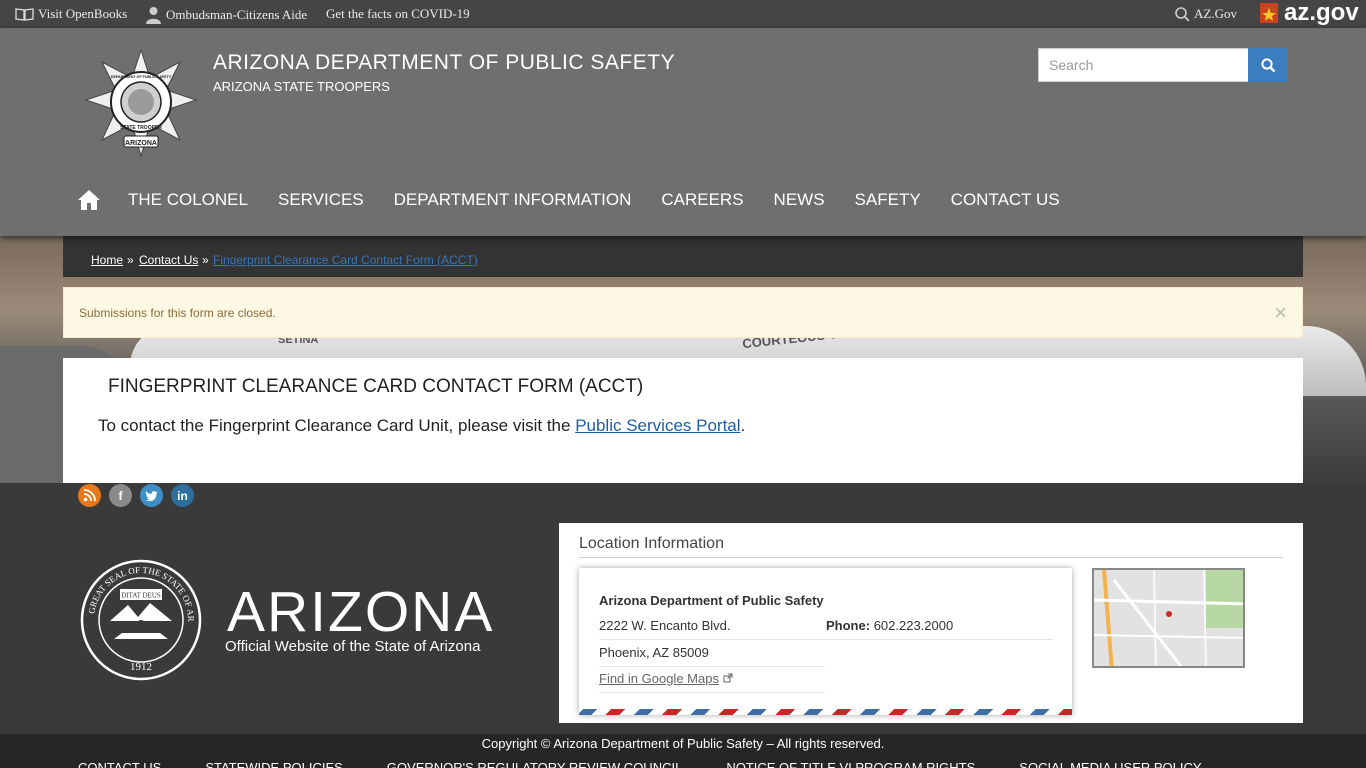 The width and height of the screenshot is (1366, 768). I want to click on twitter-bird-glyph, so click(151, 496).